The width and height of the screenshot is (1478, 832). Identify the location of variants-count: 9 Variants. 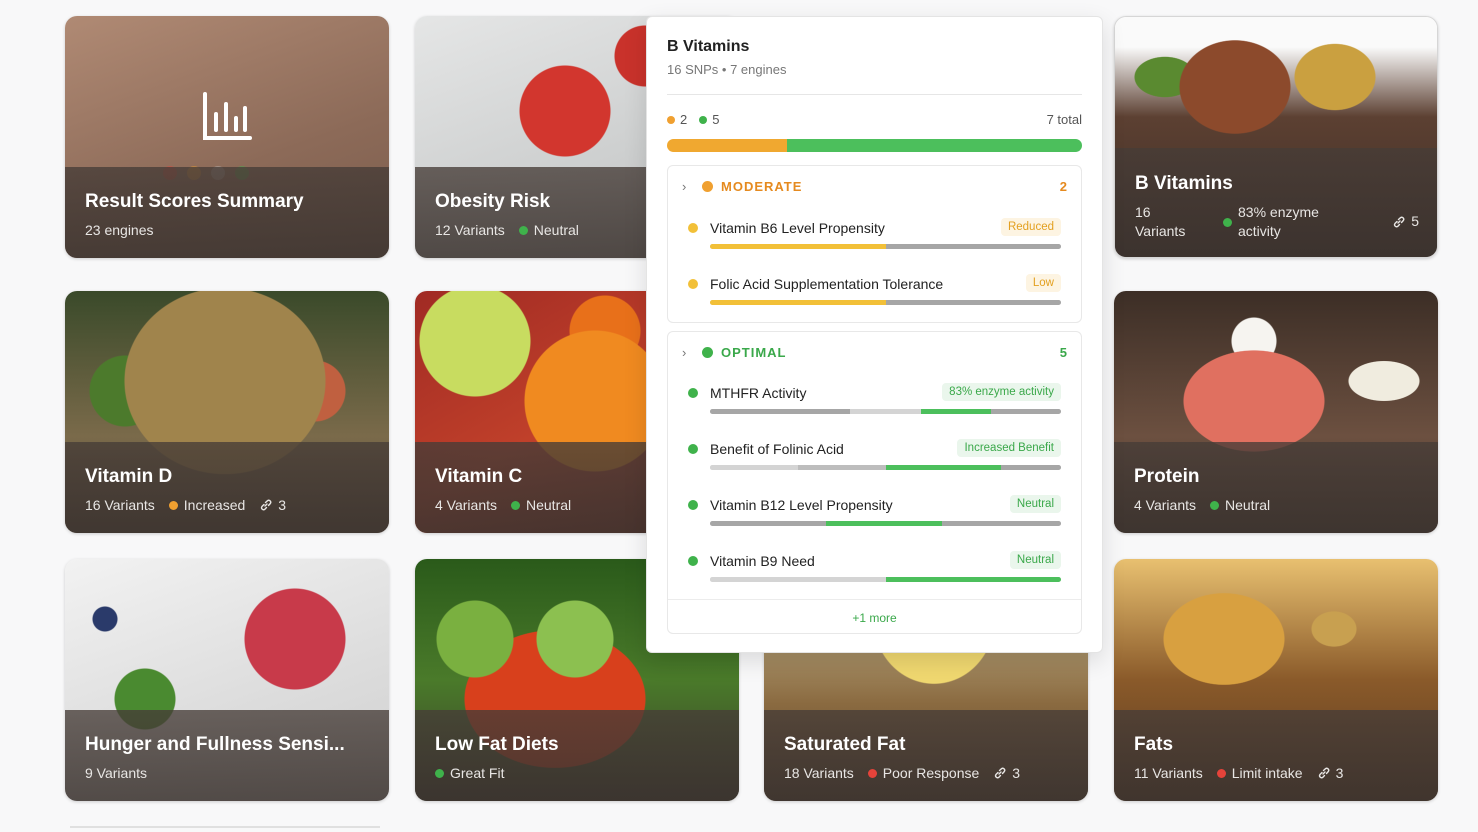
(116, 773).